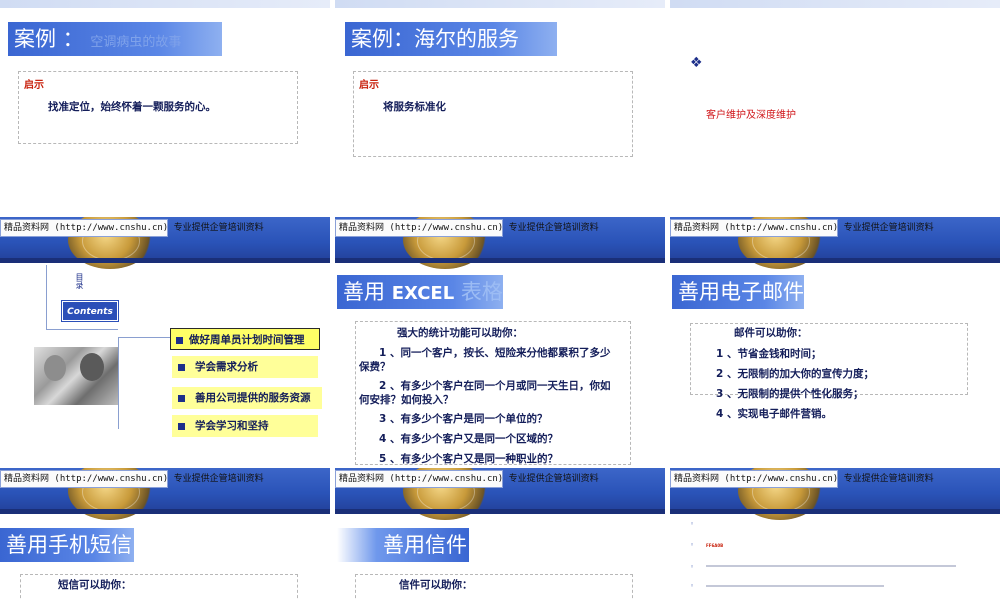 This screenshot has height=600, width=1000. I want to click on slide-title: 善用 EXCEL 表格, so click(420, 292).